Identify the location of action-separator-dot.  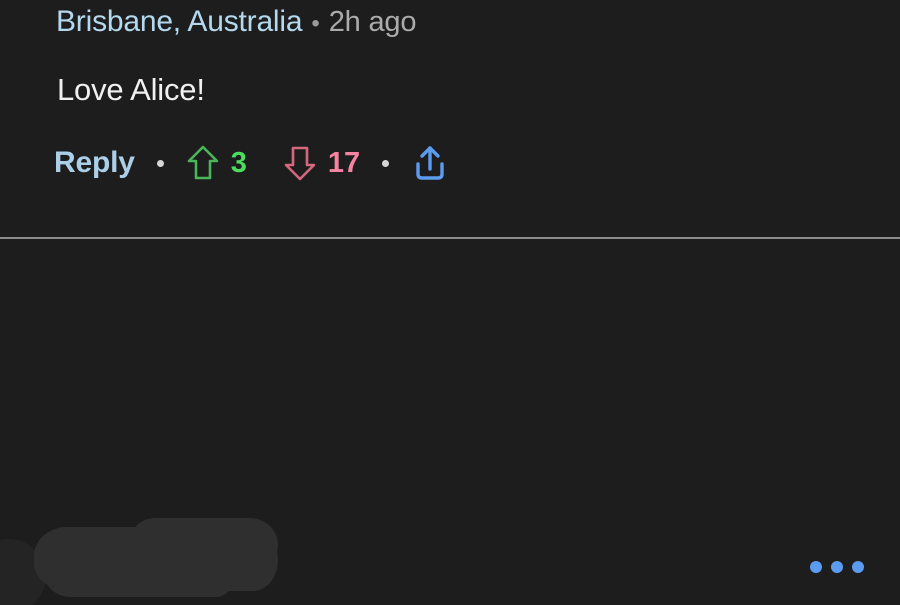
(160, 163).